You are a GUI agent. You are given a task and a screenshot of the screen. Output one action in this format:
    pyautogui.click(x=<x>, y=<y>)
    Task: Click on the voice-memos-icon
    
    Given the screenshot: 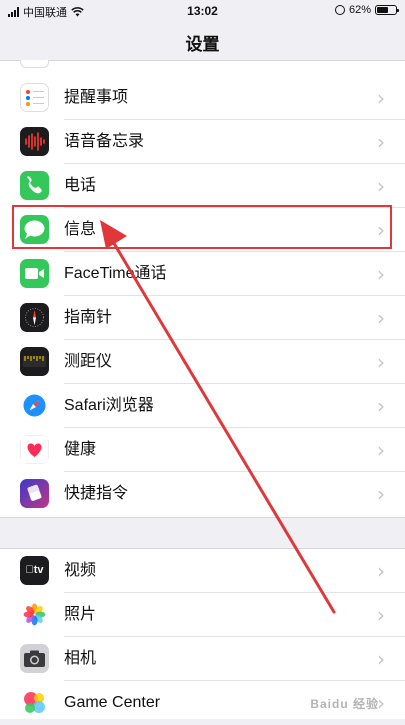 What is the action you would take?
    pyautogui.click(x=34, y=141)
    